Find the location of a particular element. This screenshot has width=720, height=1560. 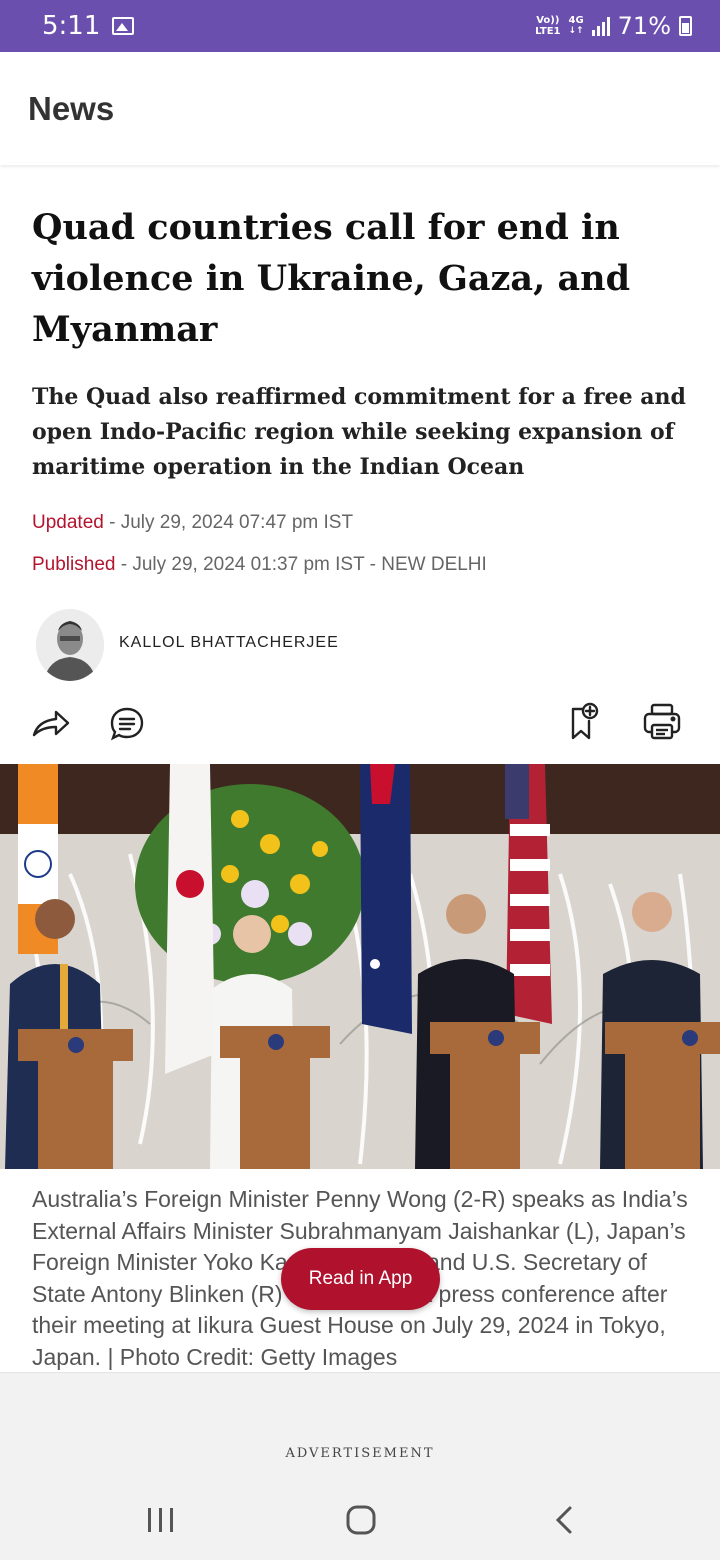

system-nav-bar is located at coordinates (360, 1521).